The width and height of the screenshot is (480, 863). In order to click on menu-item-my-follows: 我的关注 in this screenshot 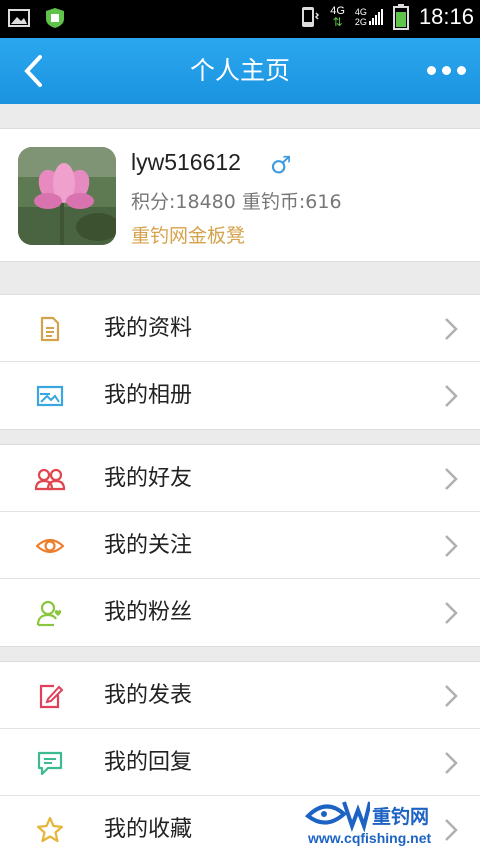, I will do `click(240, 545)`.